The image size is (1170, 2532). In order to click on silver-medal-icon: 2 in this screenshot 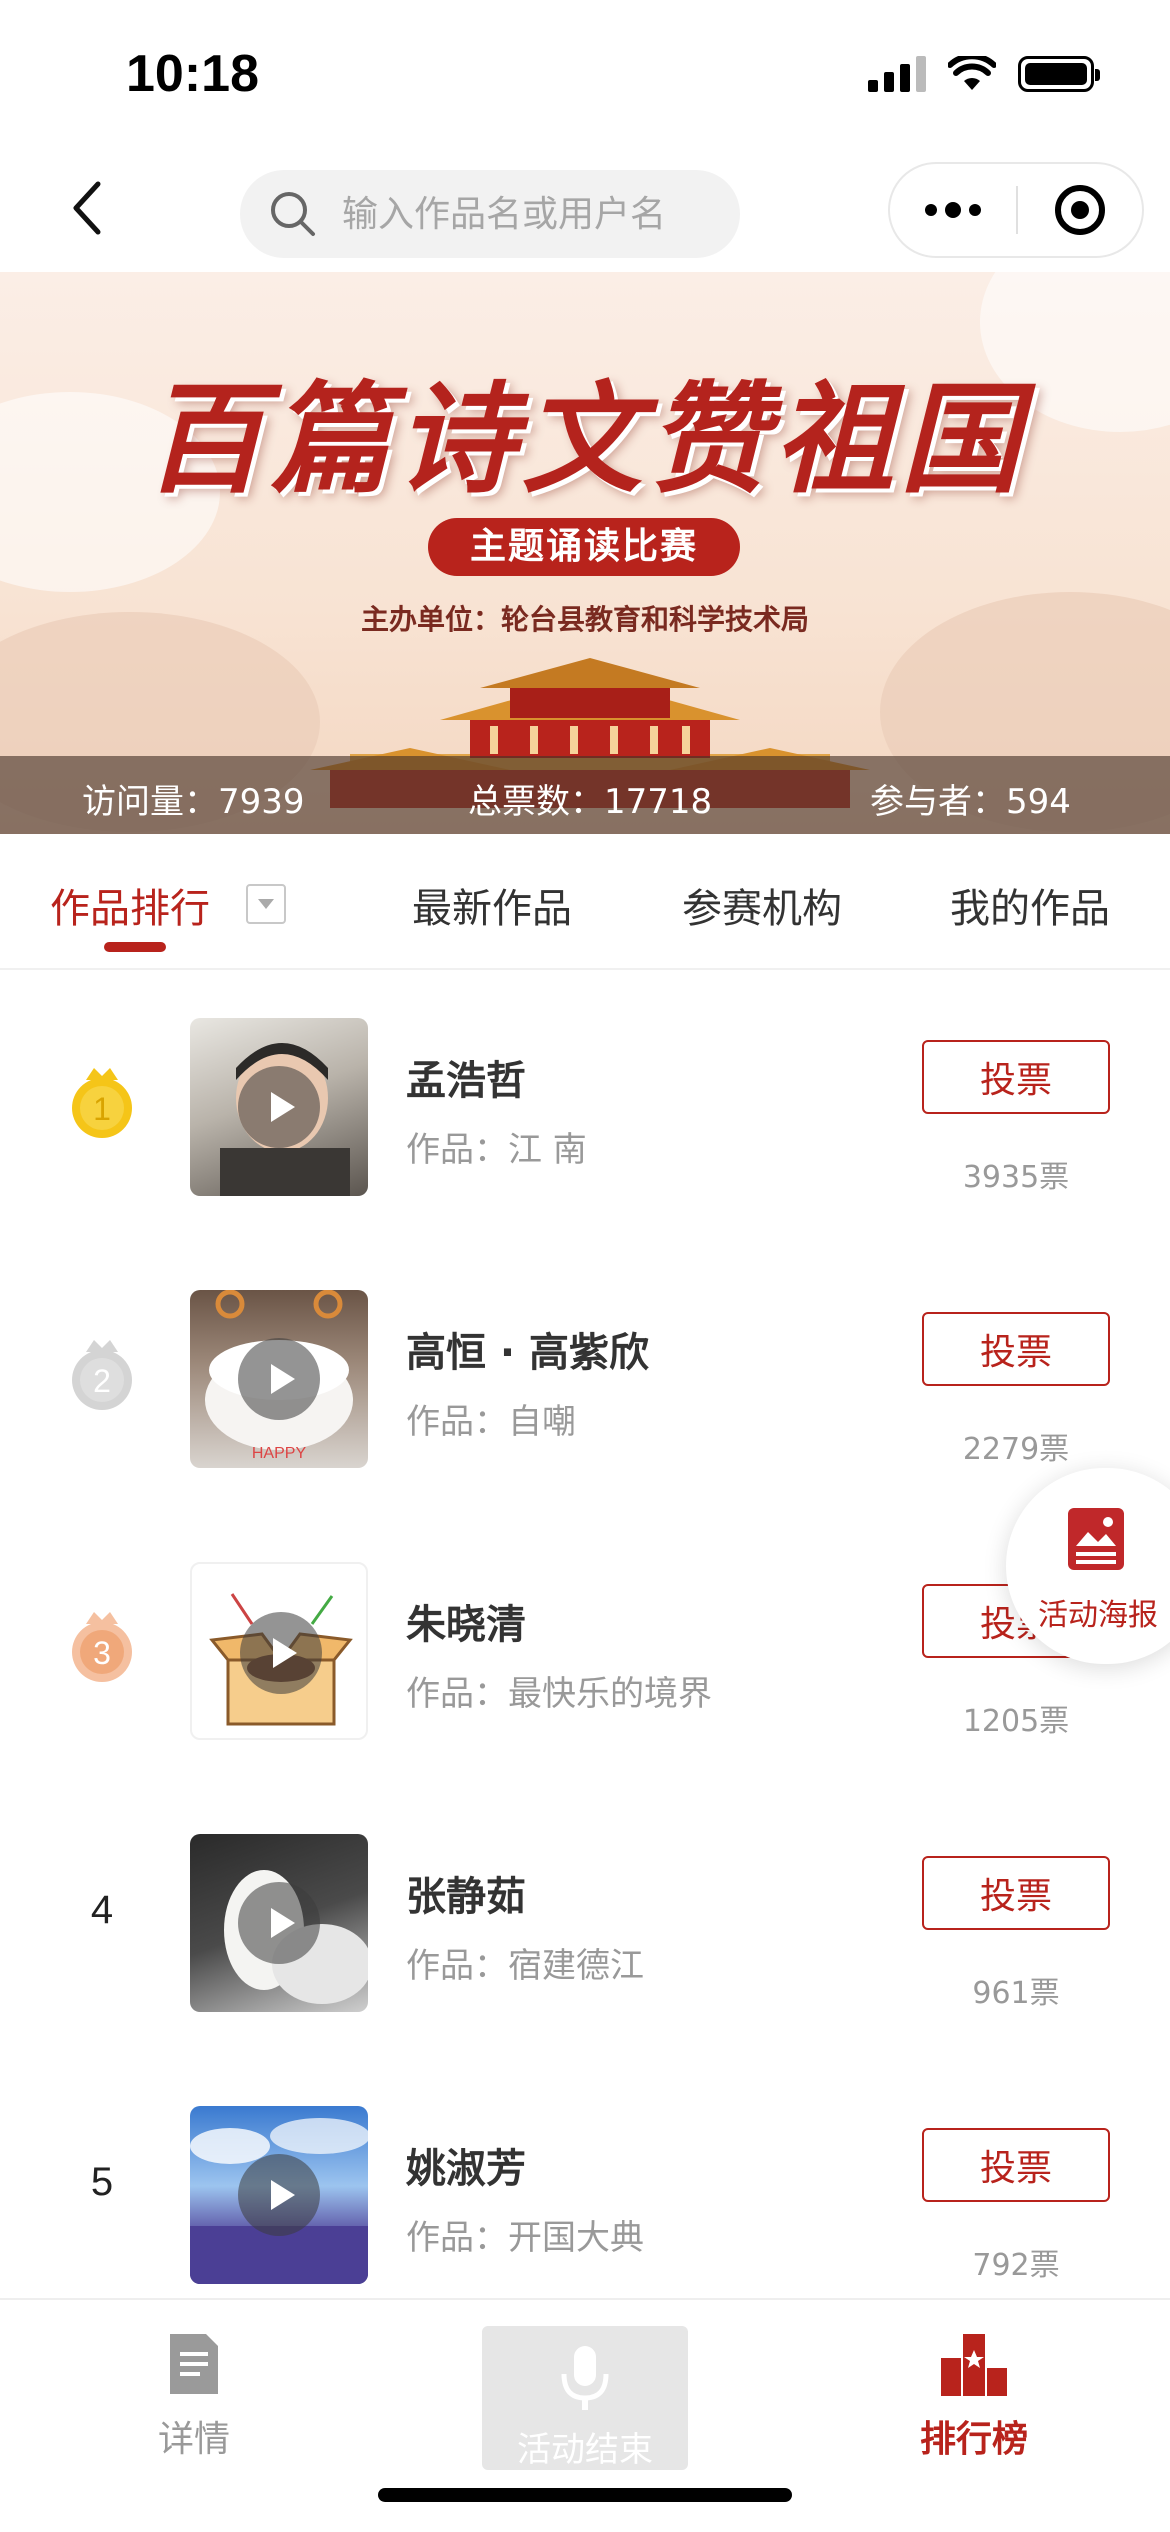, I will do `click(102, 1375)`.